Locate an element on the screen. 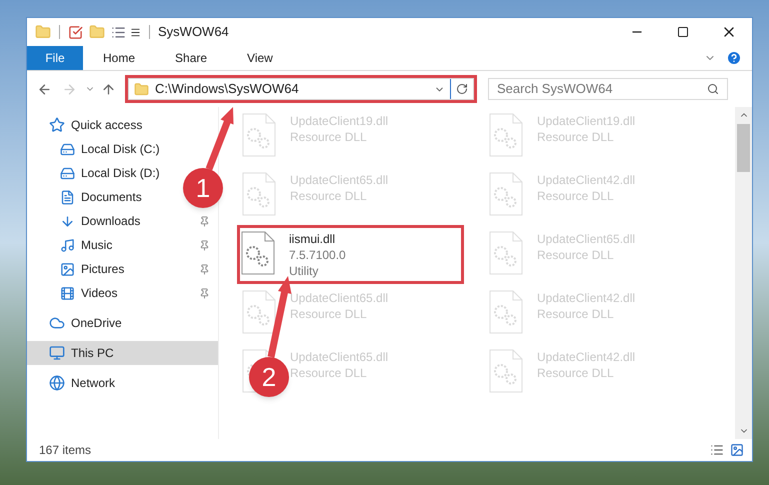 The height and width of the screenshot is (485, 769). nav-item: Network is located at coordinates (75, 383).